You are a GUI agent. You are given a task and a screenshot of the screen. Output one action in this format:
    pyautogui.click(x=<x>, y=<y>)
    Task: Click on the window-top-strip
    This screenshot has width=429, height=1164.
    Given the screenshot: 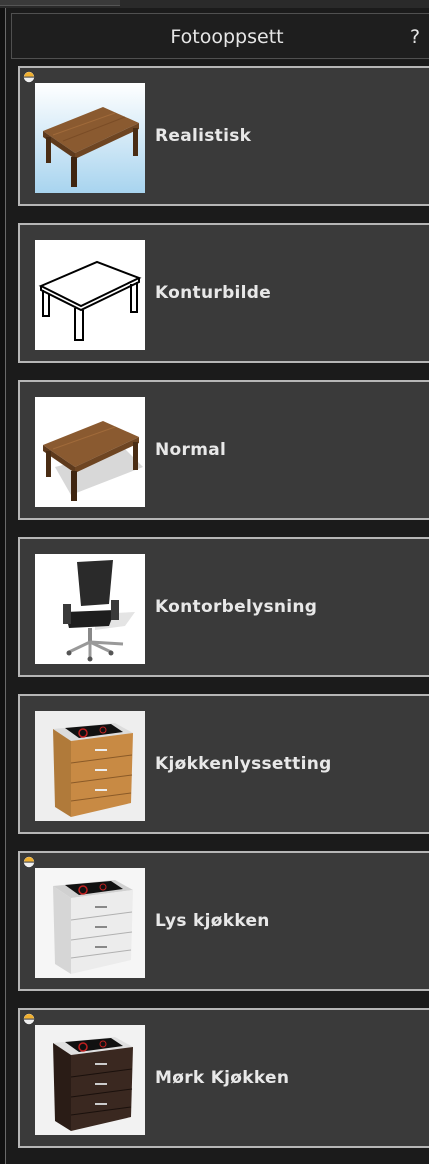 What is the action you would take?
    pyautogui.click(x=214, y=4)
    